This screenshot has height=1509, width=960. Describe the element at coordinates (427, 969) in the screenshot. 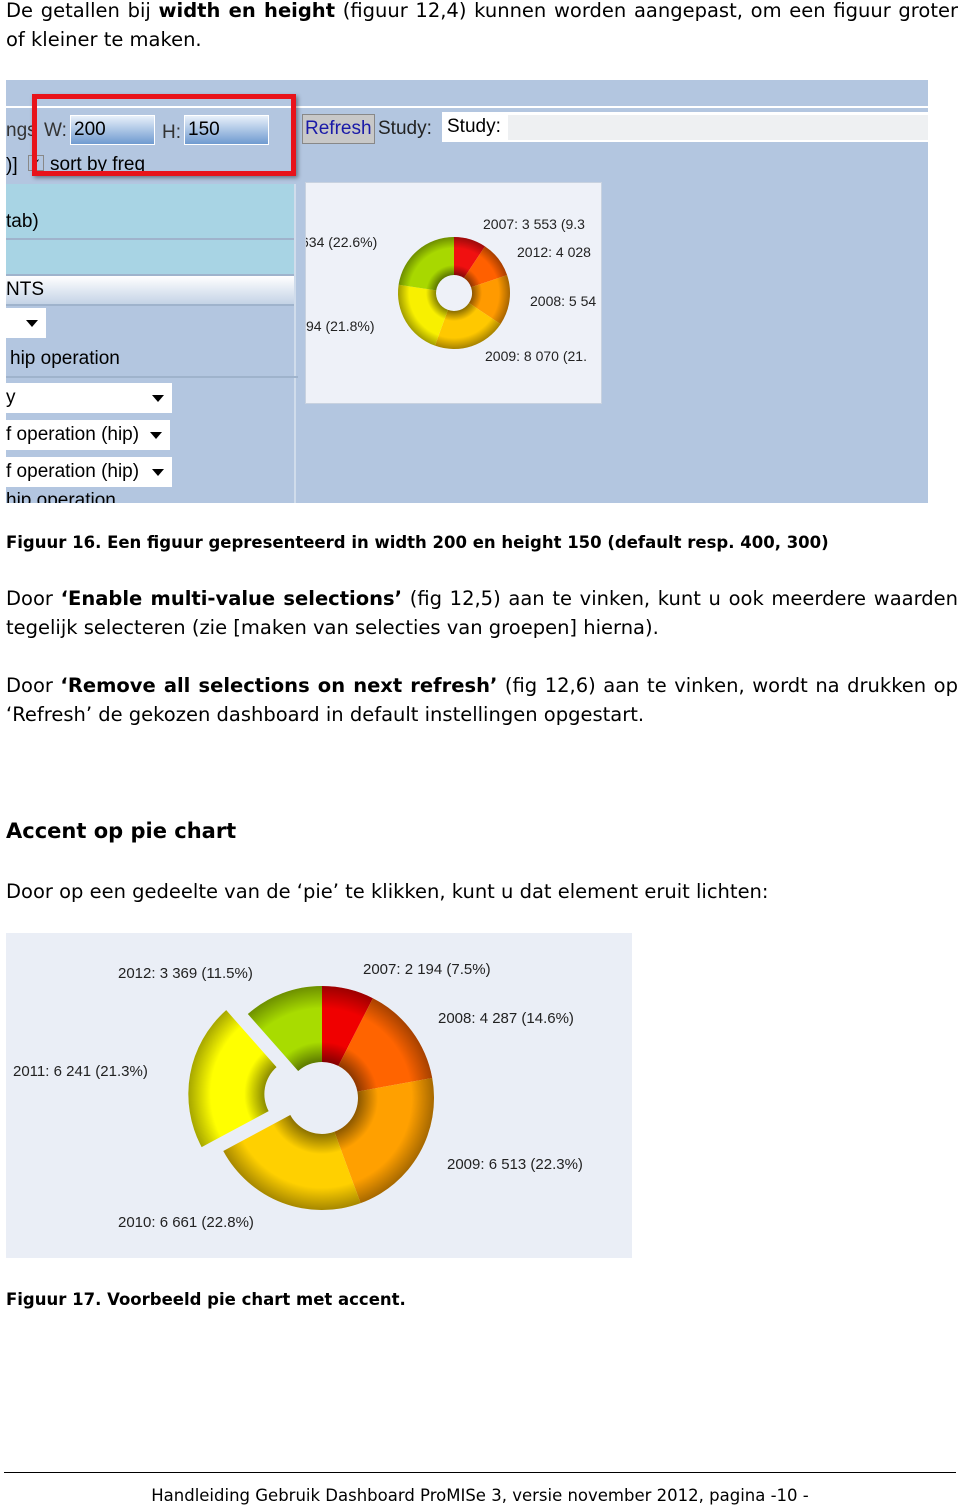

I see `pie-label-2007: 2007: 2 194 (7.5%)` at that location.